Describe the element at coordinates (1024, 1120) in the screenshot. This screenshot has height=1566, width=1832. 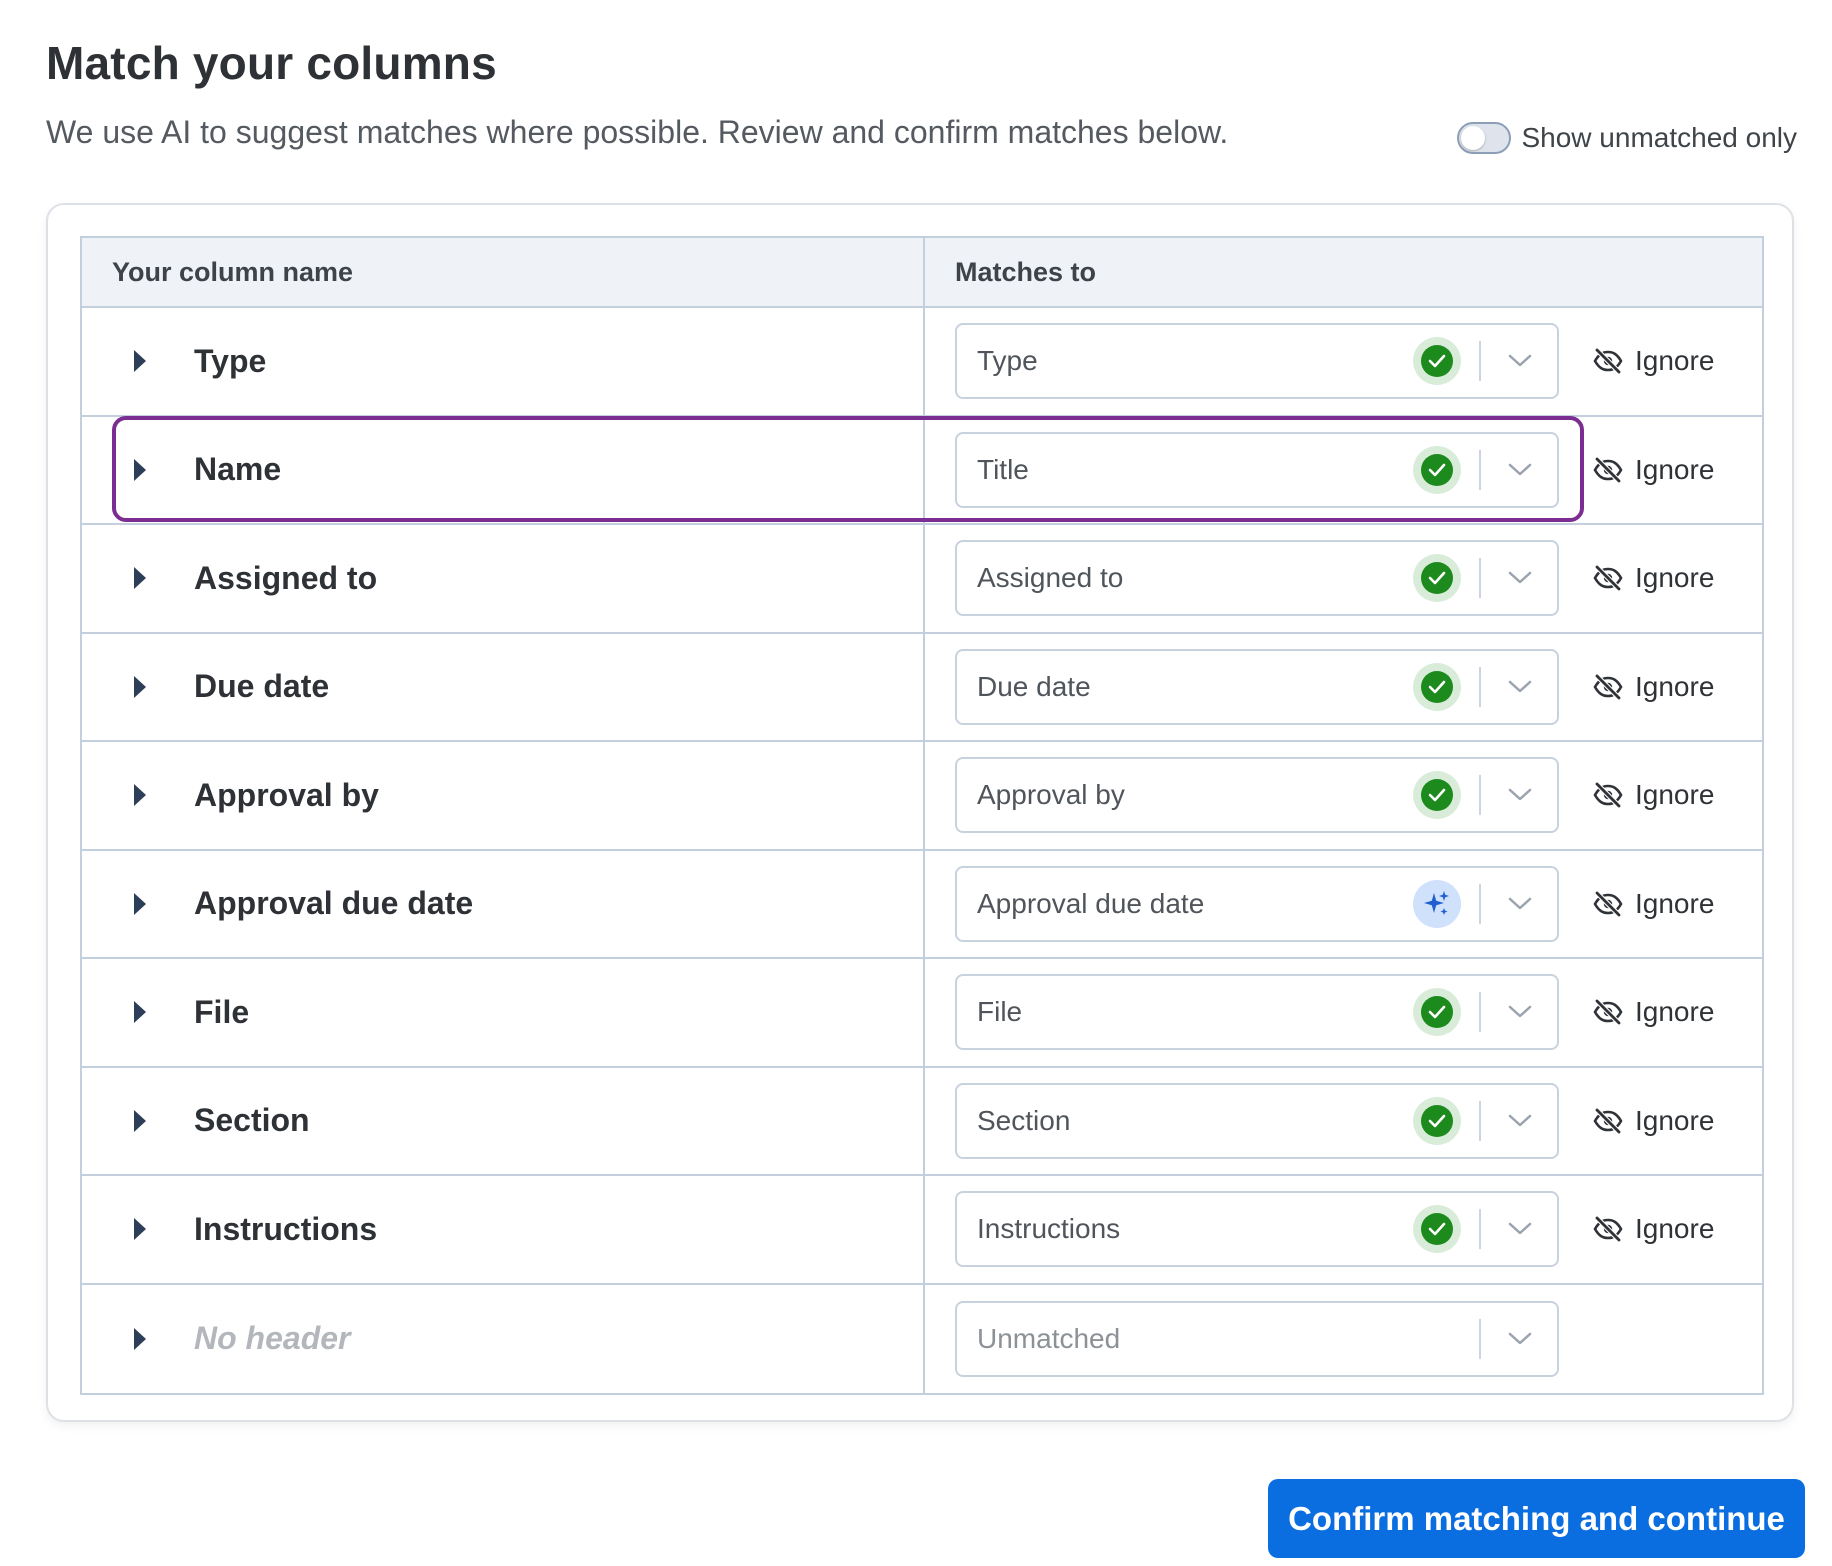
I see `match-select-value: Section` at that location.